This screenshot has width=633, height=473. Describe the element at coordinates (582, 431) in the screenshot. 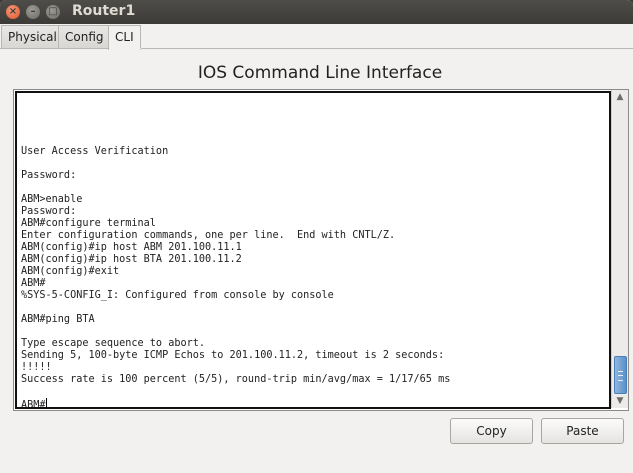

I see `paste-button: Paste` at that location.